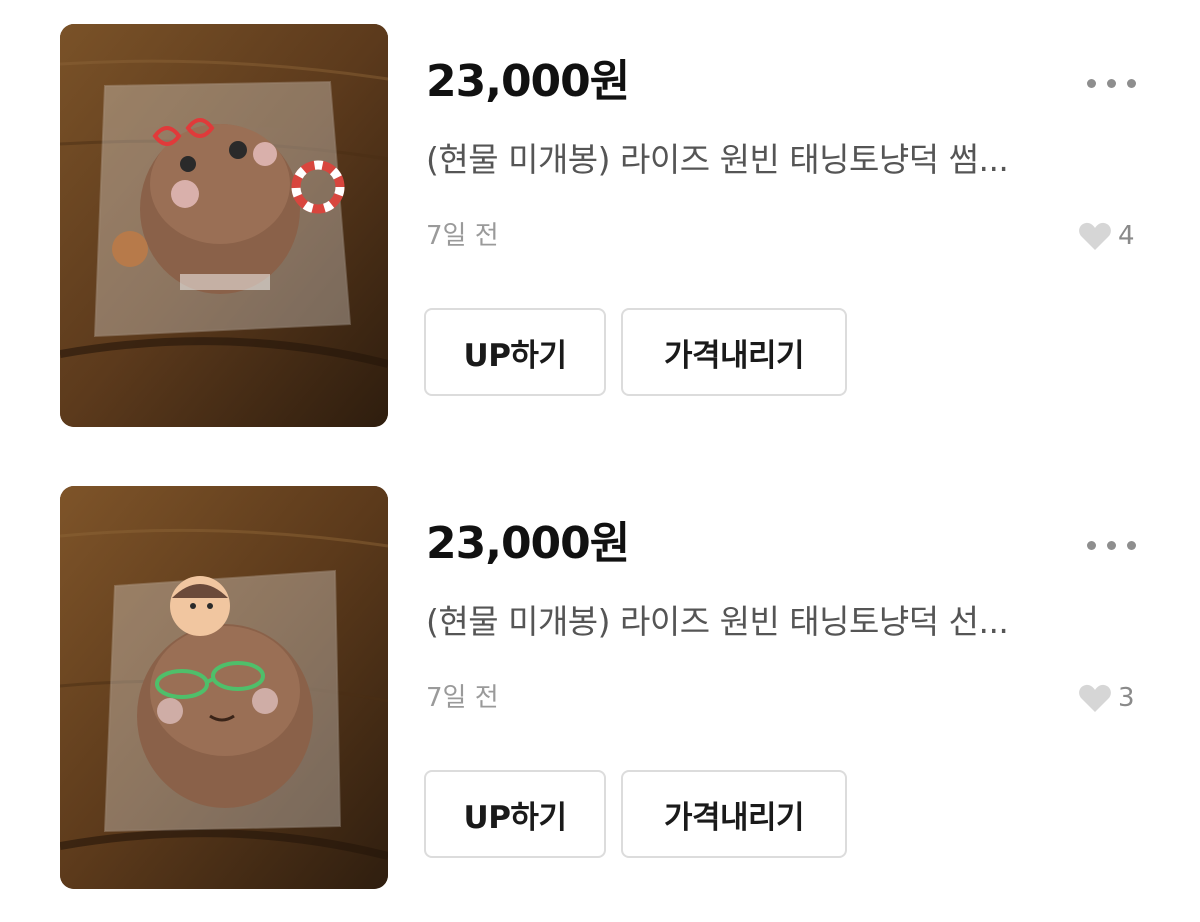  What do you see at coordinates (1126, 698) in the screenshot?
I see `like-count-value: 3` at bounding box center [1126, 698].